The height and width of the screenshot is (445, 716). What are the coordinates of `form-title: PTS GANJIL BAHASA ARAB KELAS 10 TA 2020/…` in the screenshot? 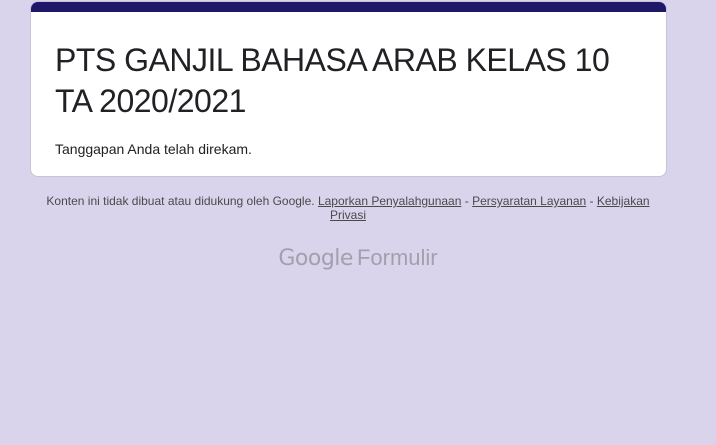 It's located at (332, 80).